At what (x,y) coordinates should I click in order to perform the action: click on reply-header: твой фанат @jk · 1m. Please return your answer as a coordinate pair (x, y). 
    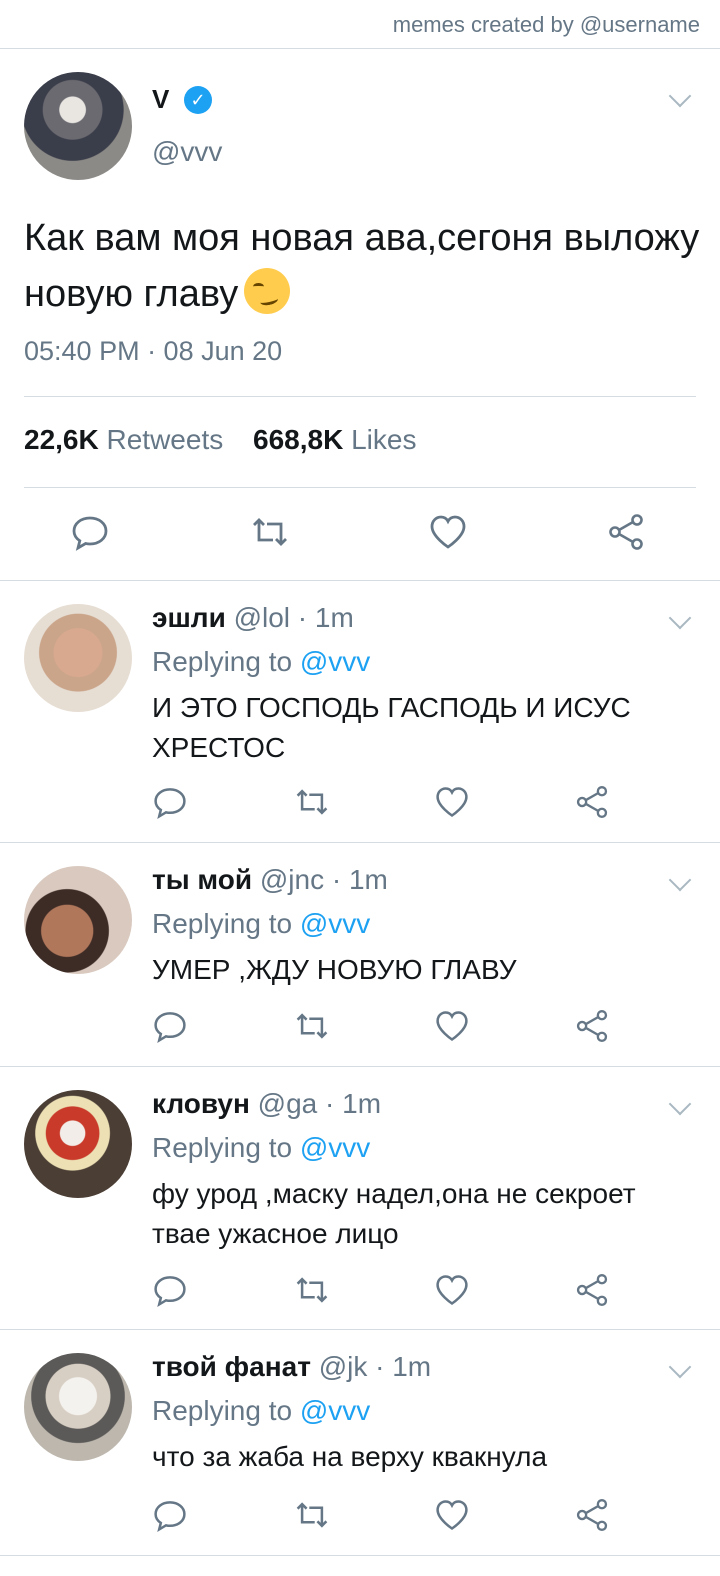
    Looking at the image, I should click on (291, 1367).